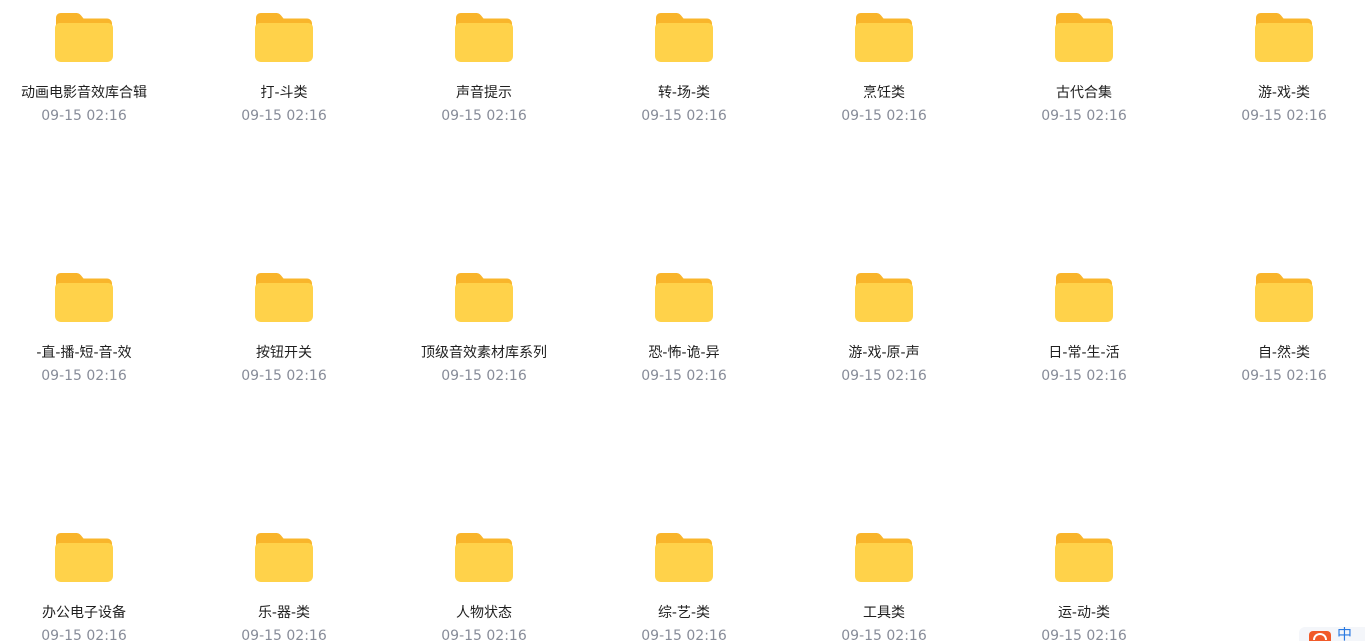 This screenshot has height=641, width=1365. Describe the element at coordinates (884, 327) in the screenshot. I see `folder-item: 游-戏-原-声 09-15 02:16` at that location.